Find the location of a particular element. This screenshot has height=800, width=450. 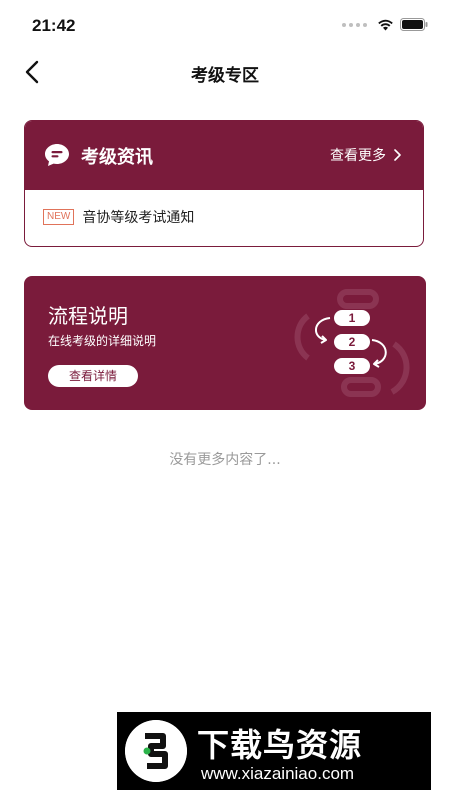

status-icons is located at coordinates (385, 24).